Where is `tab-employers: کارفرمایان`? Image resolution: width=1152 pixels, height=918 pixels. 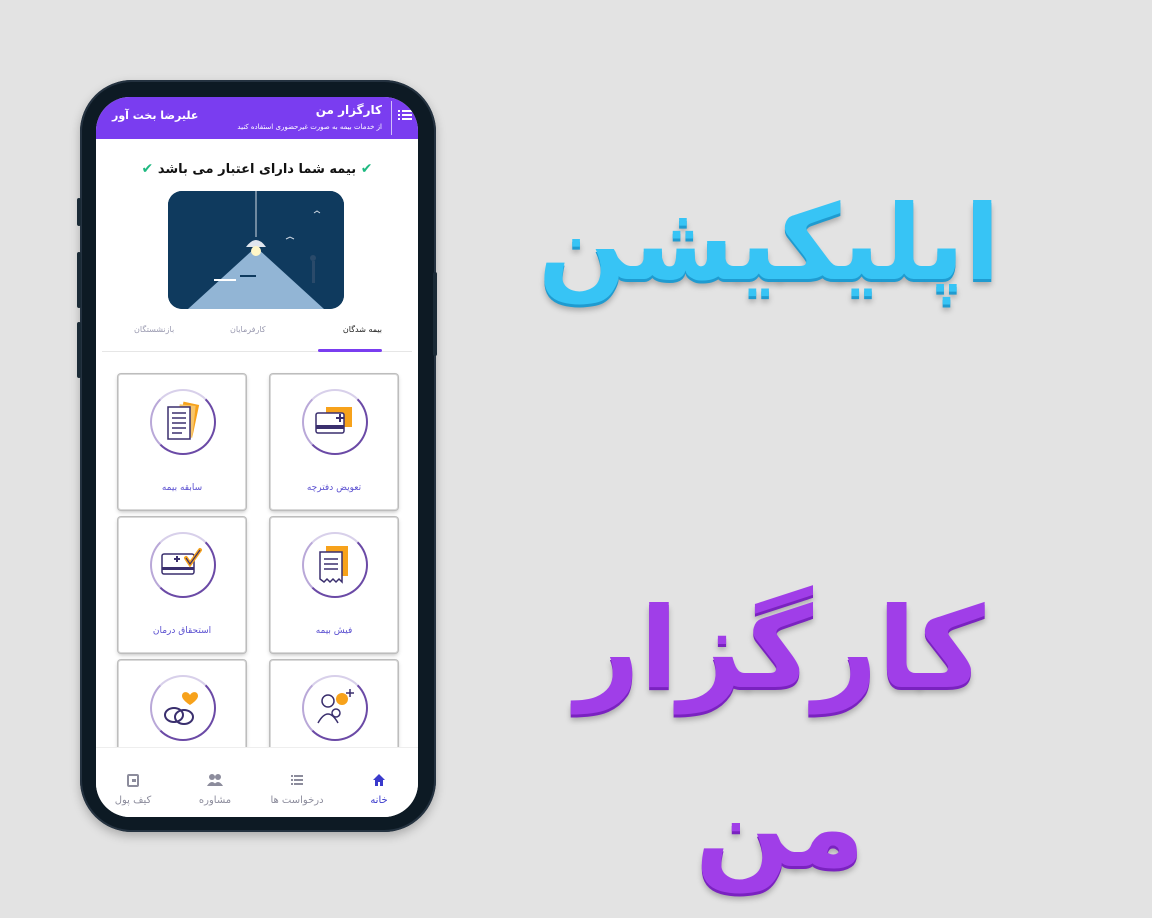 tab-employers: کارفرمایان is located at coordinates (248, 329).